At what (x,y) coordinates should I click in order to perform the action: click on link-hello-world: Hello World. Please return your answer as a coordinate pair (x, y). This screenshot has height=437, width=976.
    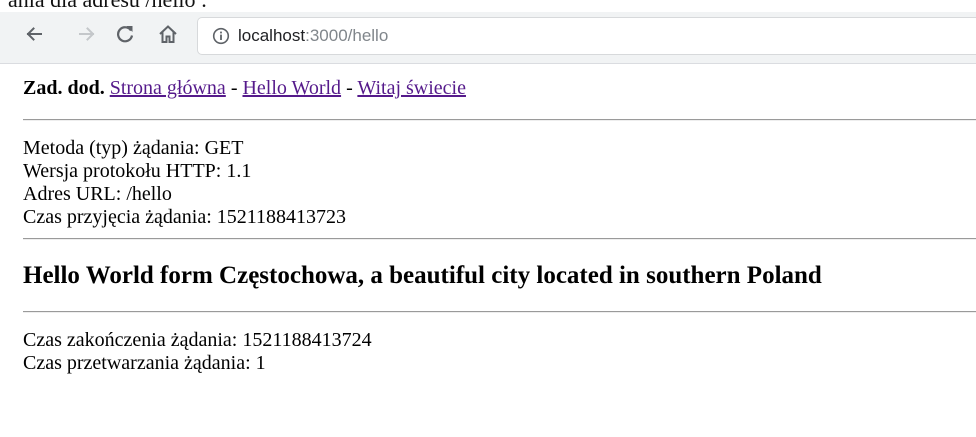
    Looking at the image, I should click on (291, 88).